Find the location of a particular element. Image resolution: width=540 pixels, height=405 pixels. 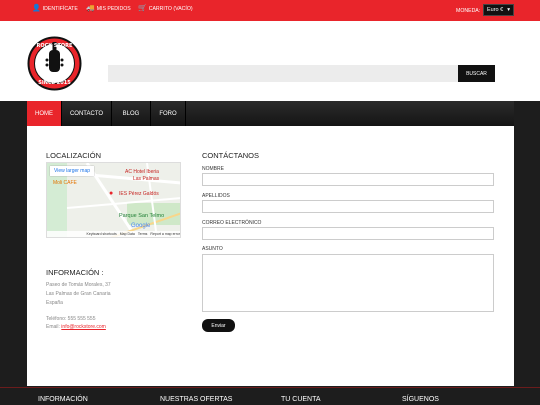

nav-item-home: Home is located at coordinates (44, 113).